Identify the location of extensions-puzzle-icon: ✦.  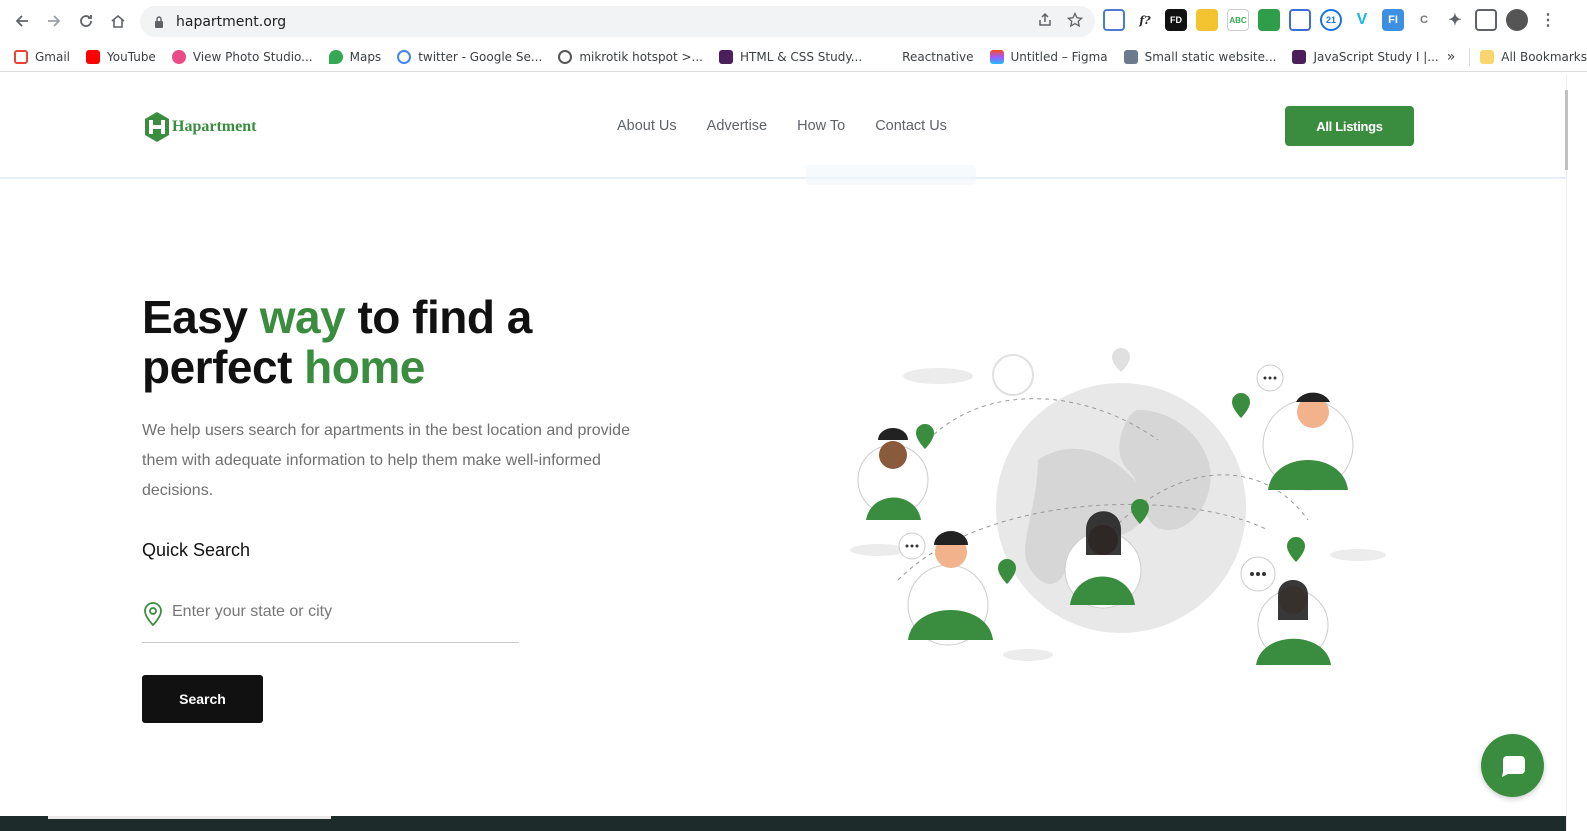
(1455, 20).